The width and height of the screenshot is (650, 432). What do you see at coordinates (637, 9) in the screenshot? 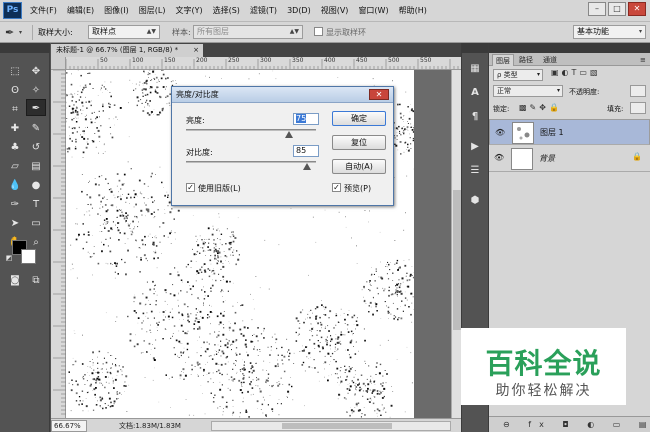
I see `close-window-button: ✕` at bounding box center [637, 9].